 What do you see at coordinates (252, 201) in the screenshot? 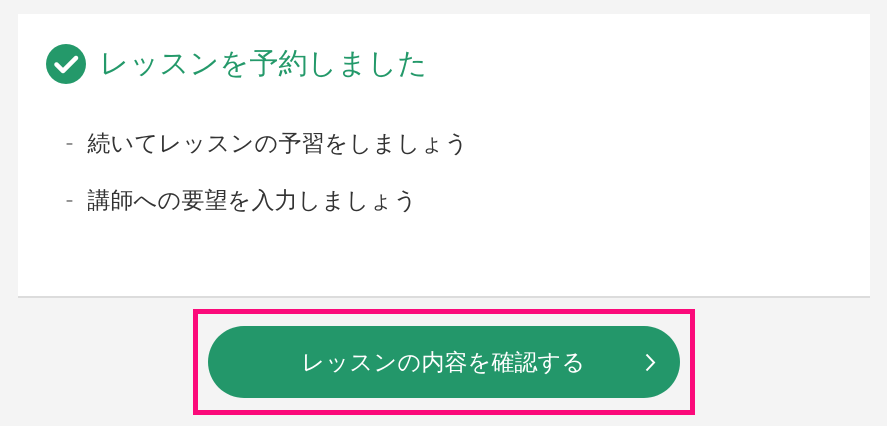
I see `list-item-text: 講師への要望を入力しましょう` at bounding box center [252, 201].